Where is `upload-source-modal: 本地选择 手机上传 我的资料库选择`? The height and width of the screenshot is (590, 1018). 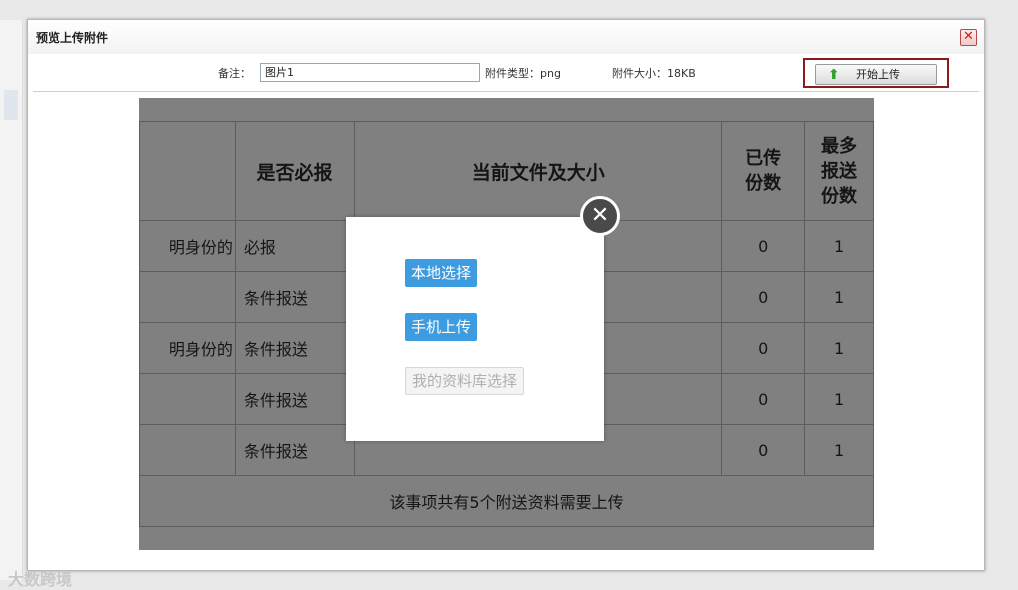 upload-source-modal: 本地选择 手机上传 我的资料库选择 is located at coordinates (475, 329).